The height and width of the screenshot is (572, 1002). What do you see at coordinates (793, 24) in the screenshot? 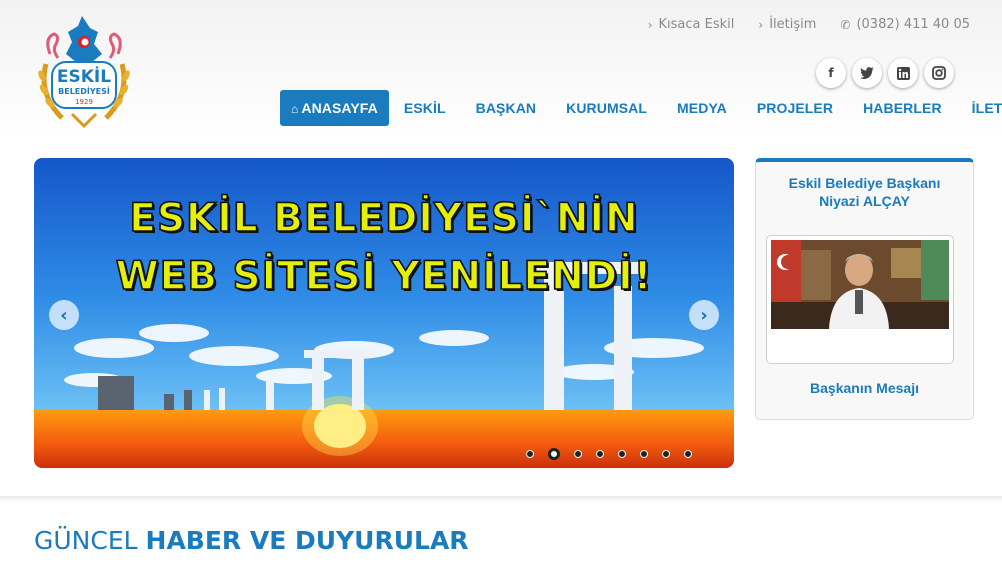
I see `top-link-label: İletişim` at bounding box center [793, 24].